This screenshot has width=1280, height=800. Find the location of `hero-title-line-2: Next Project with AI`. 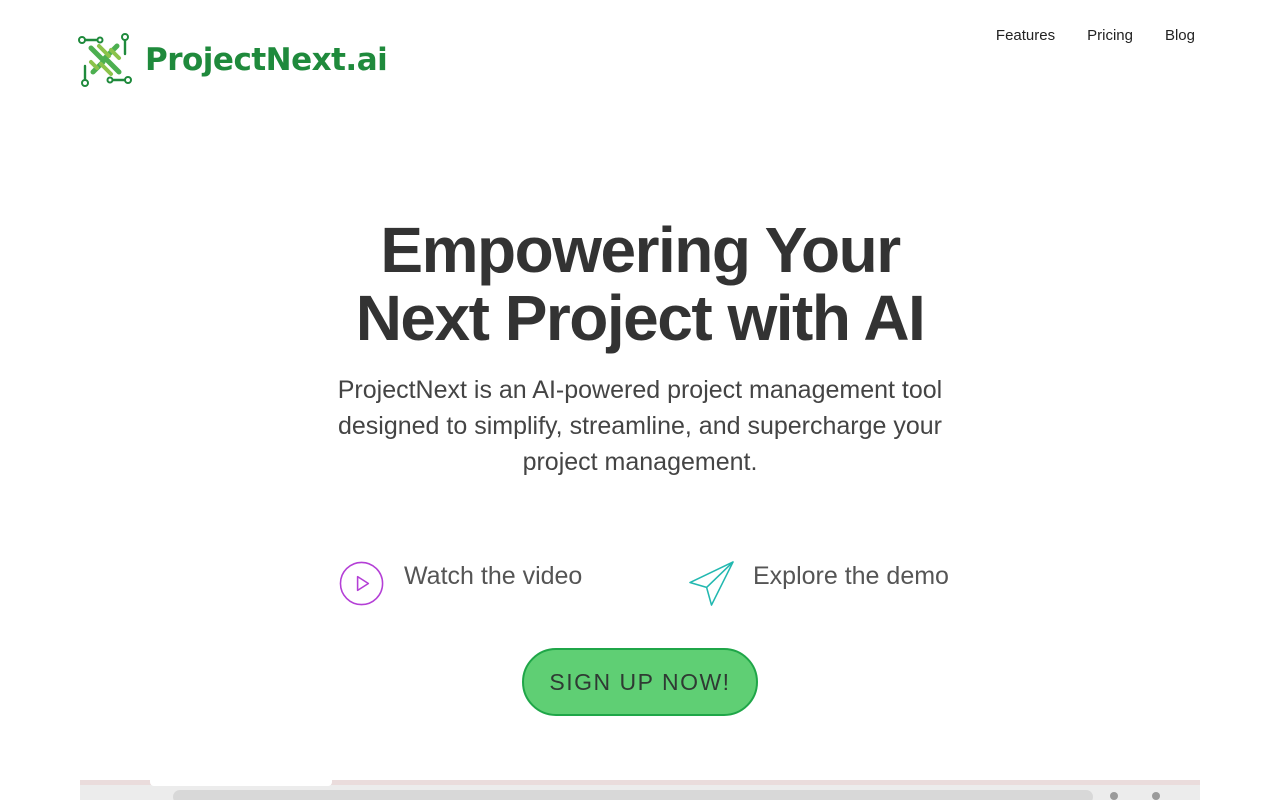

hero-title-line-2: Next Project with AI is located at coordinates (640, 318).